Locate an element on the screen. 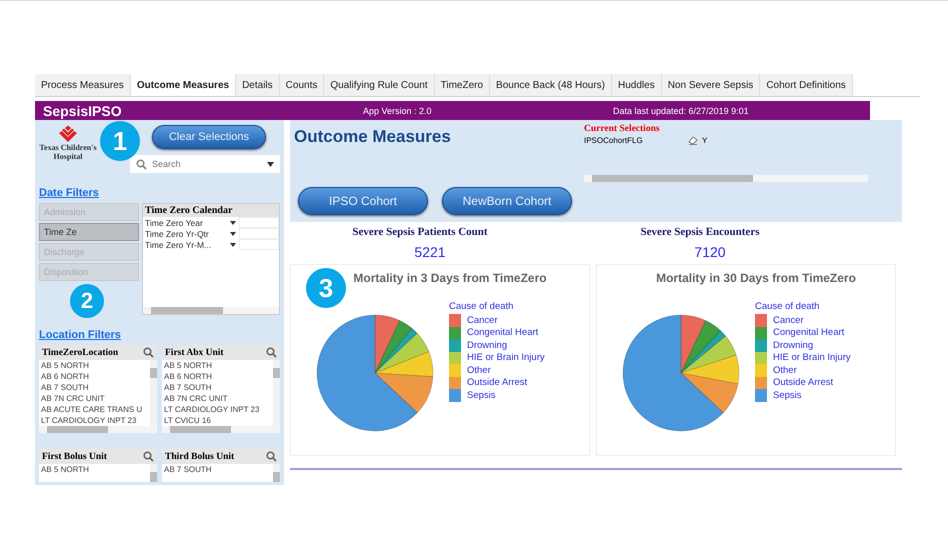 Image resolution: width=948 pixels, height=539 pixels. tab: TimeZero is located at coordinates (462, 85).